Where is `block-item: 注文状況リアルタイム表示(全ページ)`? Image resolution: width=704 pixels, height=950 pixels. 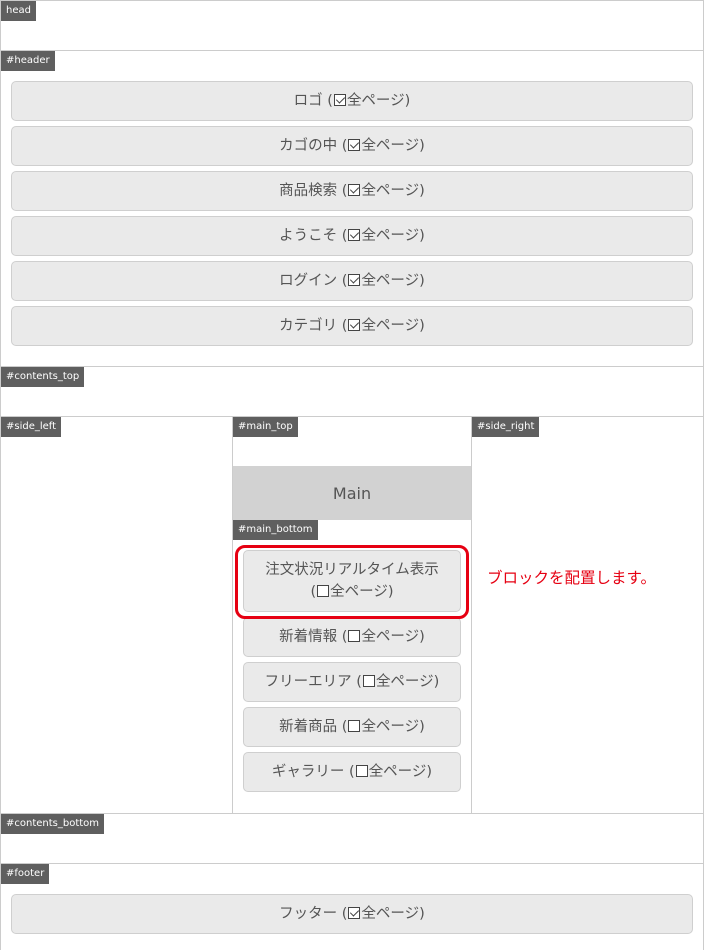 block-item: 注文状況リアルタイム表示(全ページ) is located at coordinates (352, 581).